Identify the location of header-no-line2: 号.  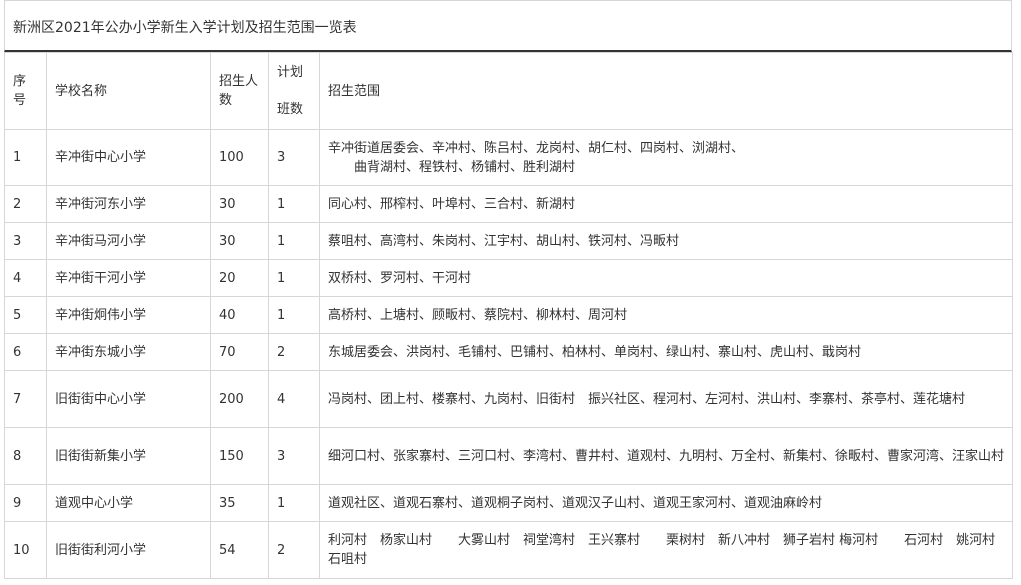
(20, 100).